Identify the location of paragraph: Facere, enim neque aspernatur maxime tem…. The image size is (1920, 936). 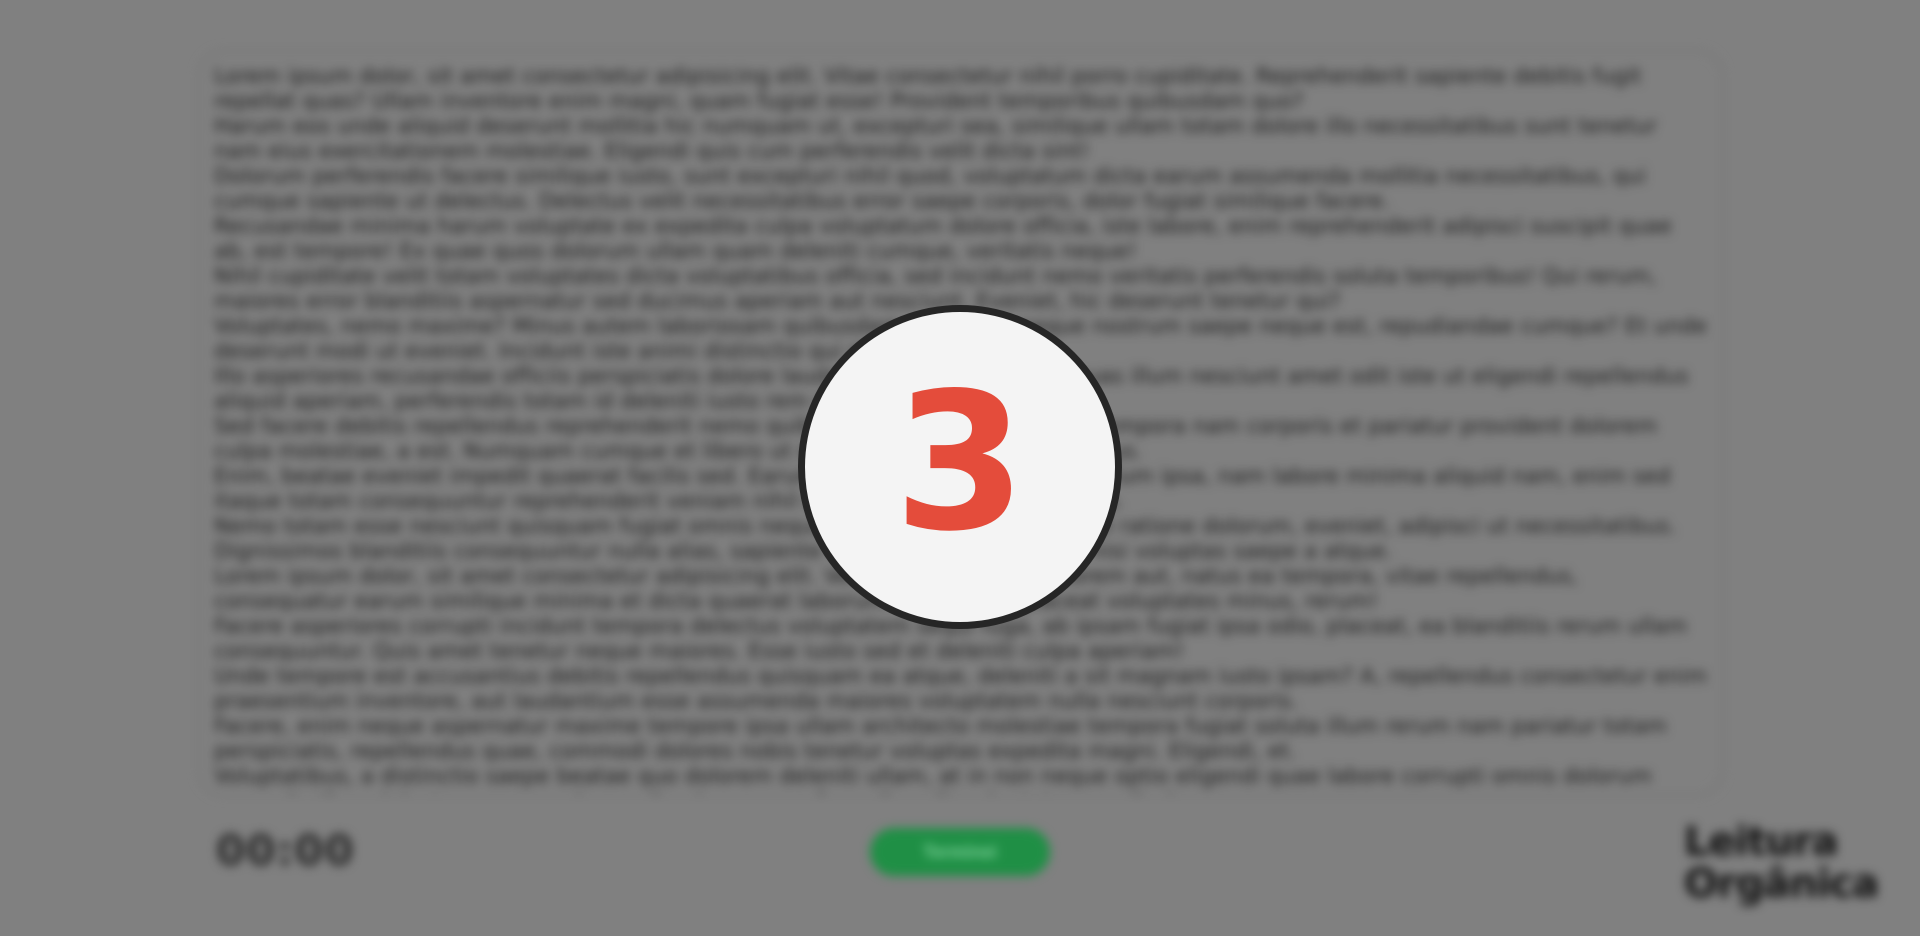
(941, 738).